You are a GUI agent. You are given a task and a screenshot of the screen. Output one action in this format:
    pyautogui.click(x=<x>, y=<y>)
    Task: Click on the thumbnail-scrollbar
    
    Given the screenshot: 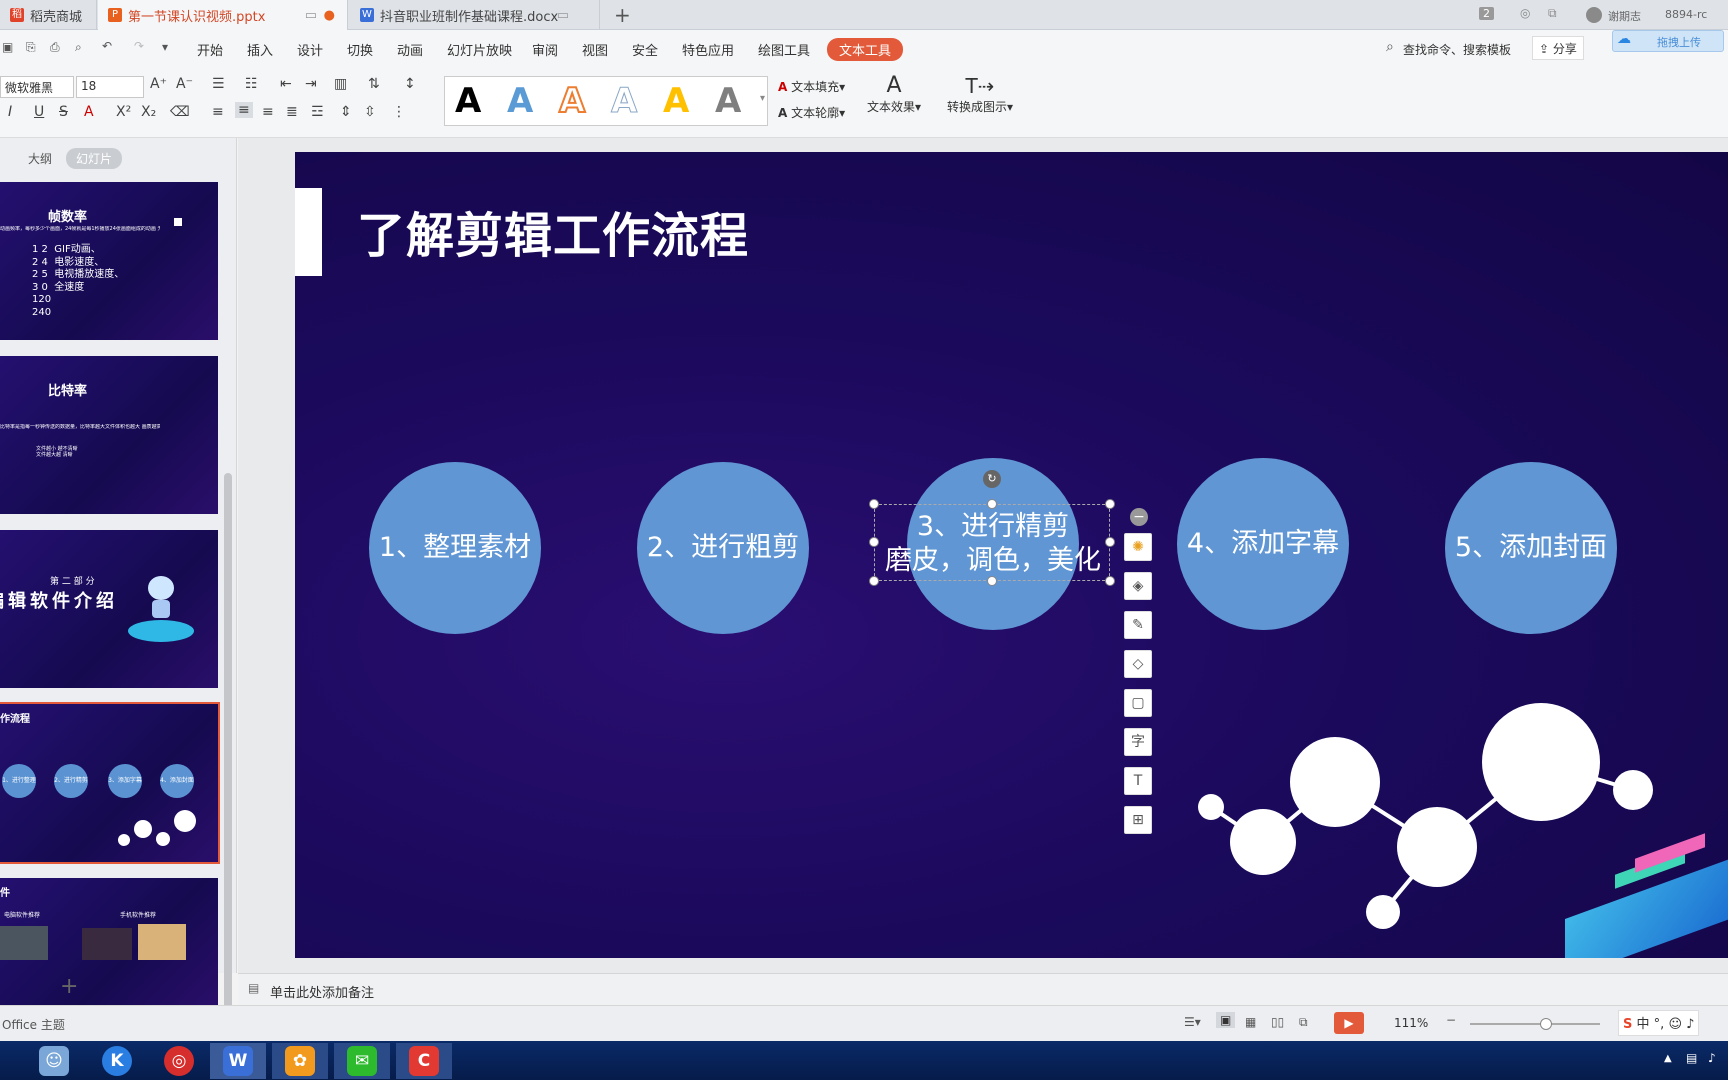 What is the action you would take?
    pyautogui.click(x=228, y=768)
    